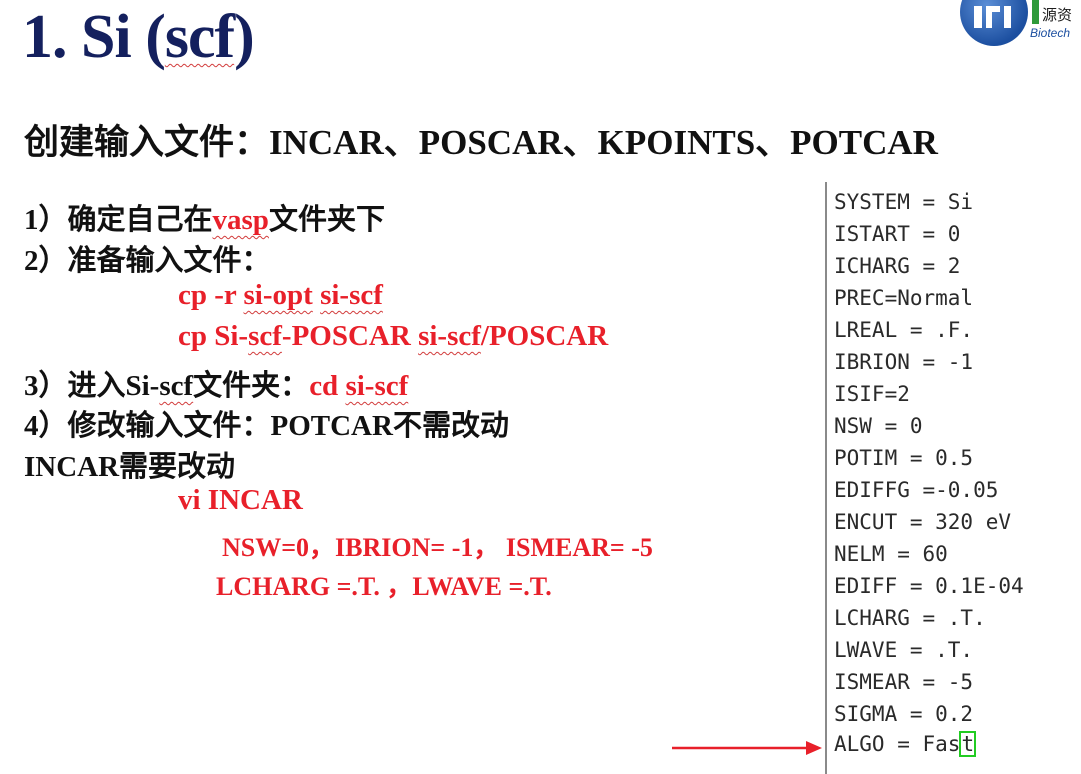  What do you see at coordinates (904, 714) in the screenshot?
I see `incar-line: SIGMA = 0.2` at bounding box center [904, 714].